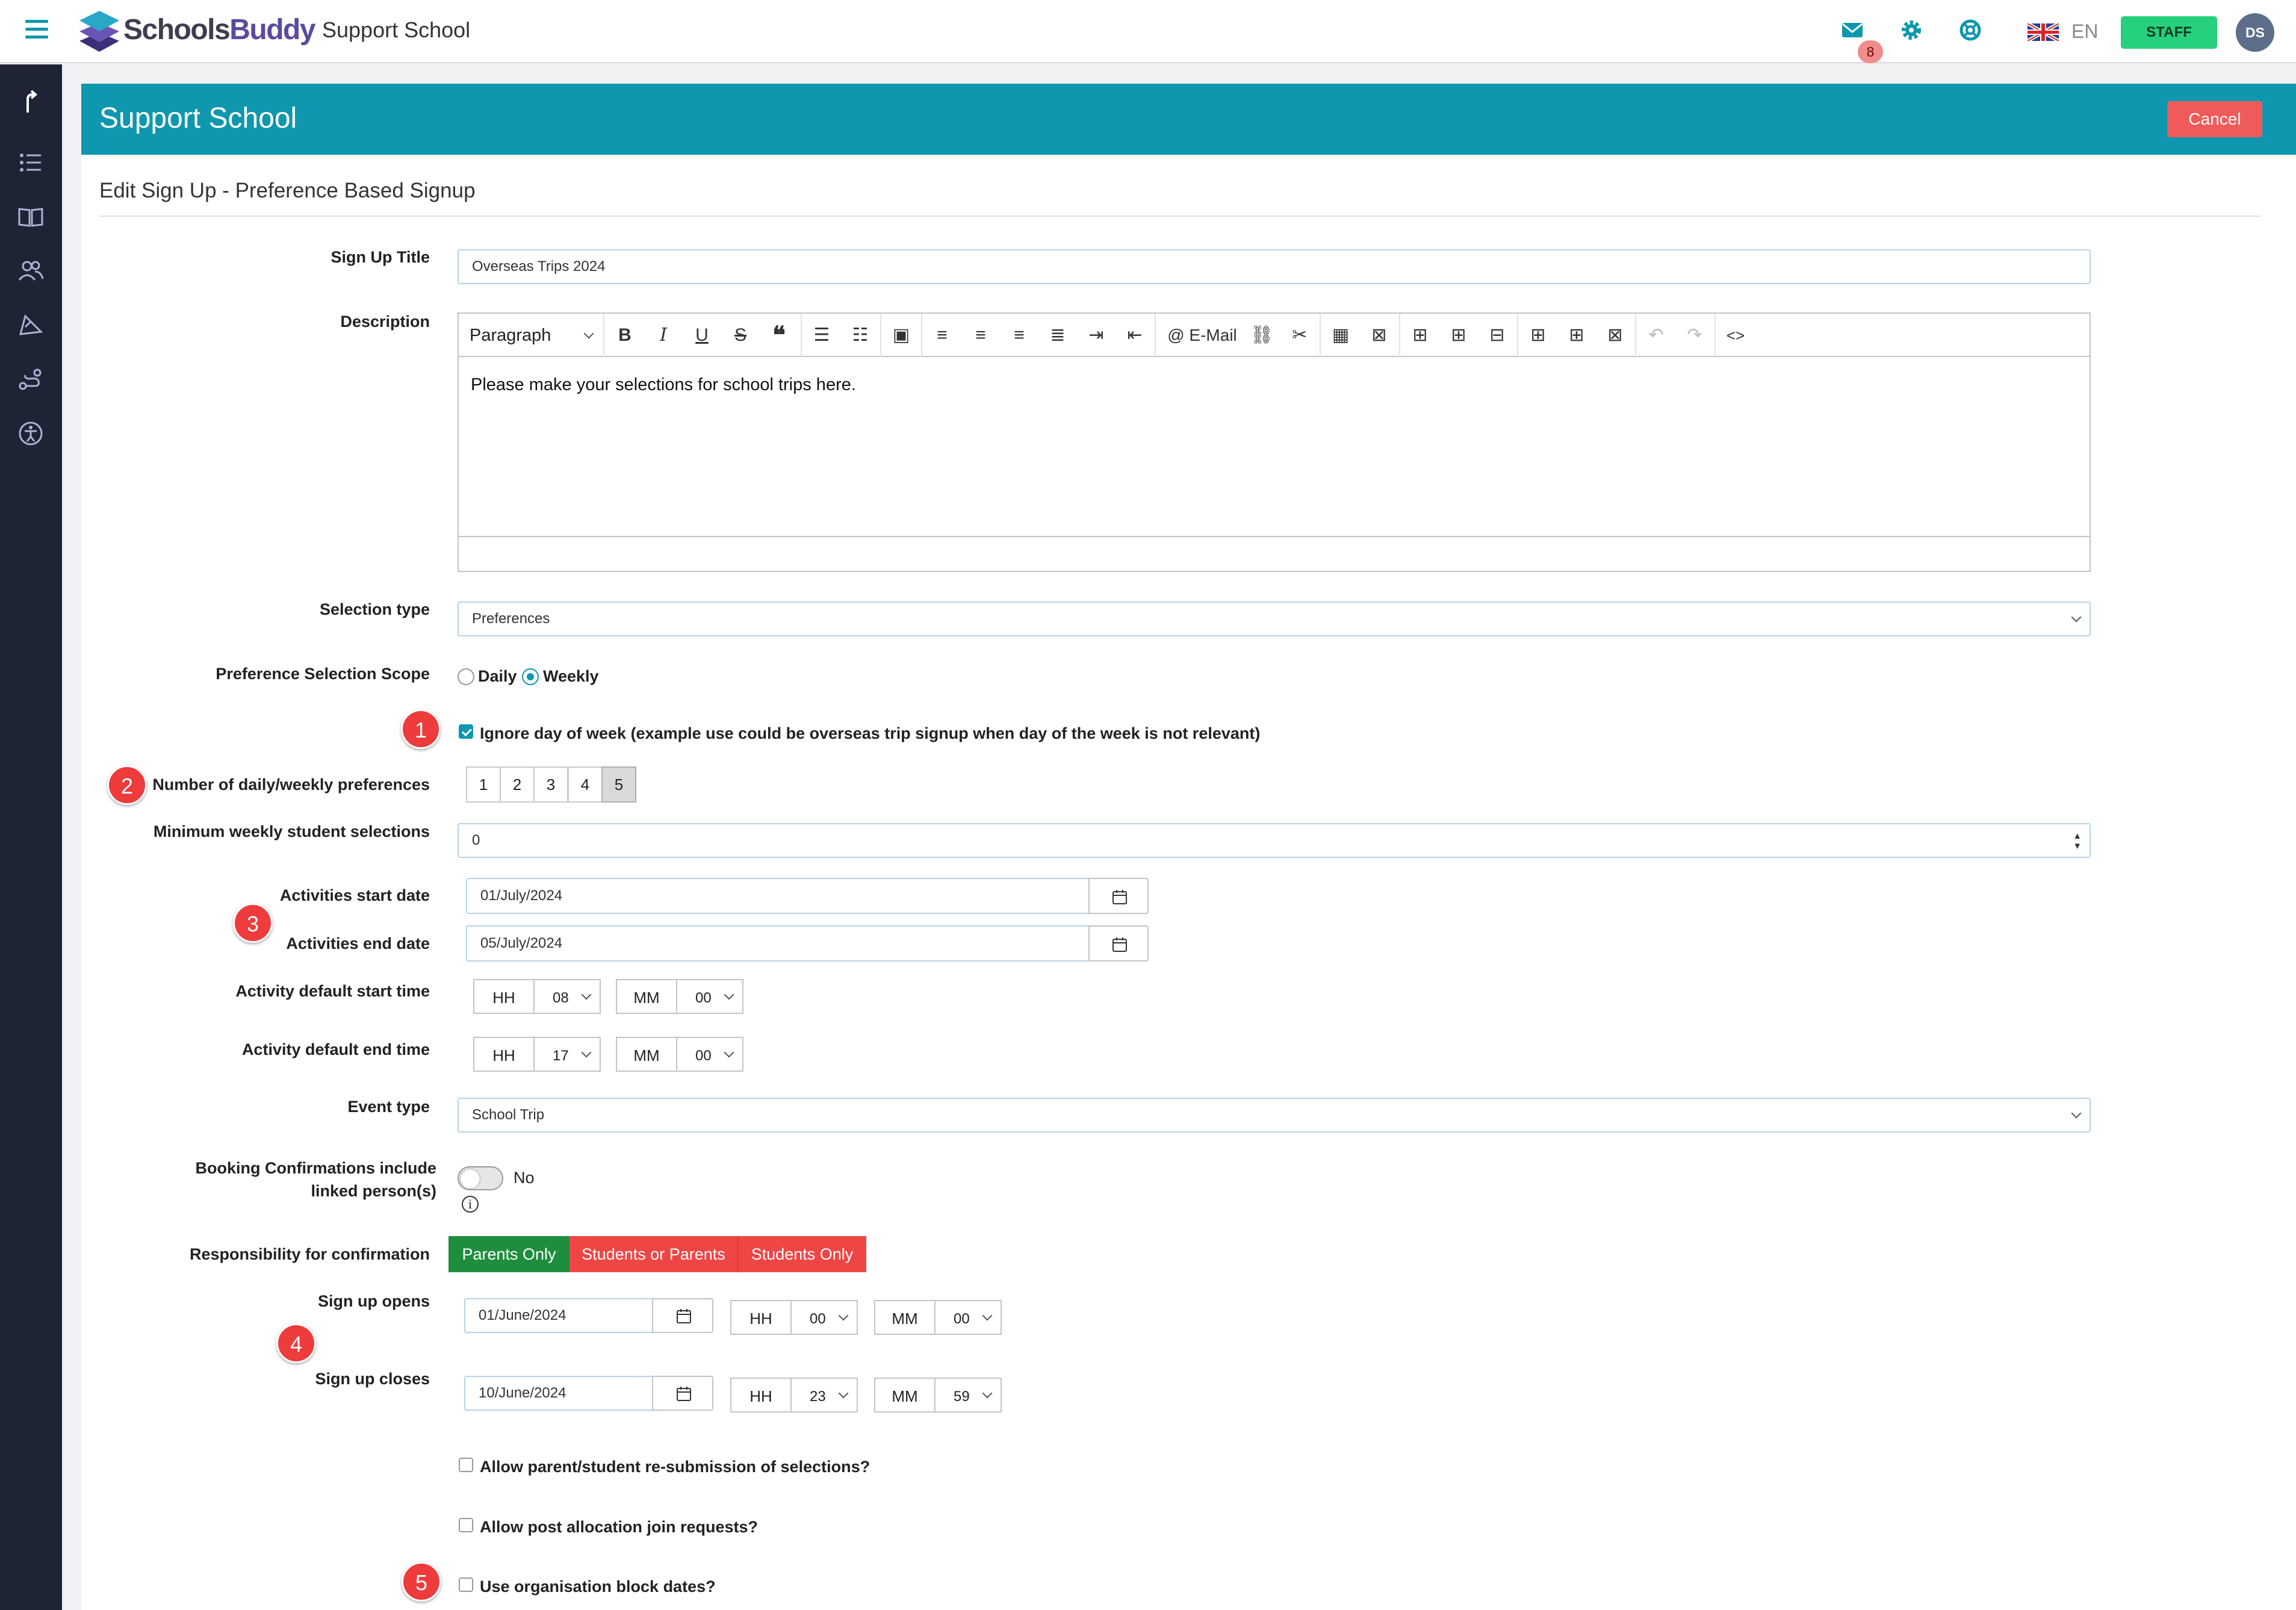  What do you see at coordinates (466, 1525) in the screenshot?
I see `allow-post-allocation-checkbox` at bounding box center [466, 1525].